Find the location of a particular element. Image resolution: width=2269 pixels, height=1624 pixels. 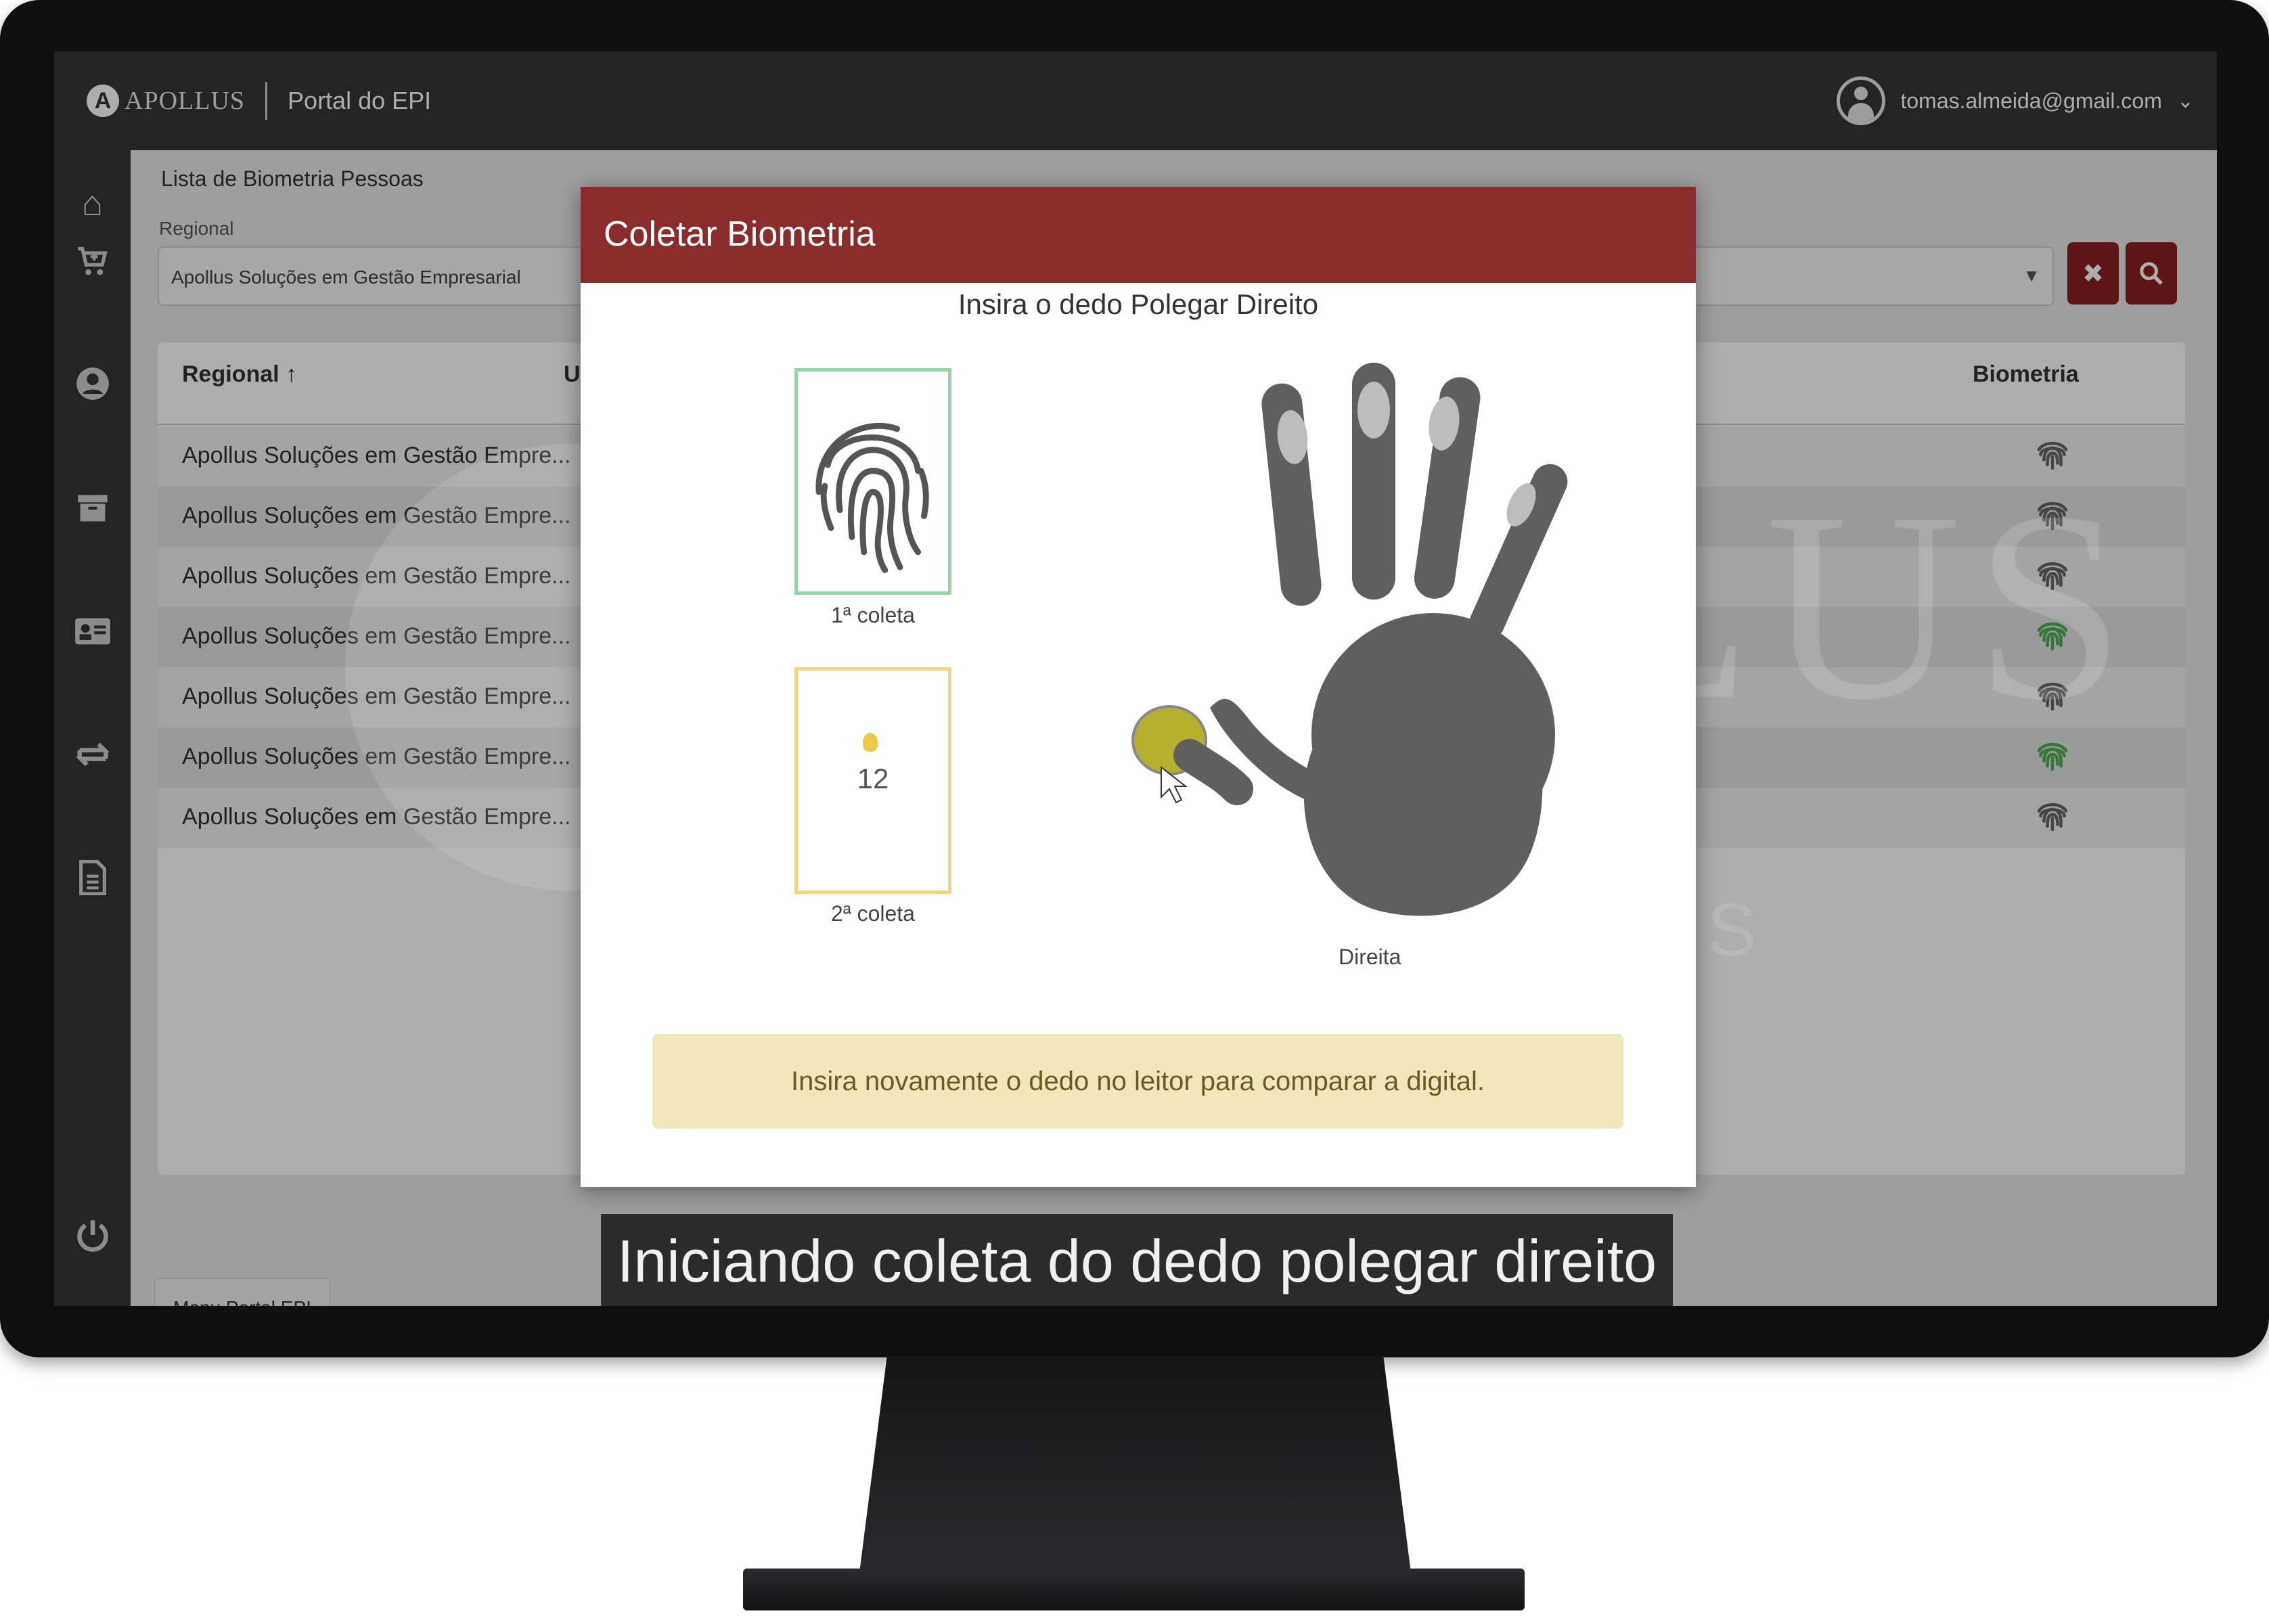

second-collect-count: 12 is located at coordinates (873, 778).